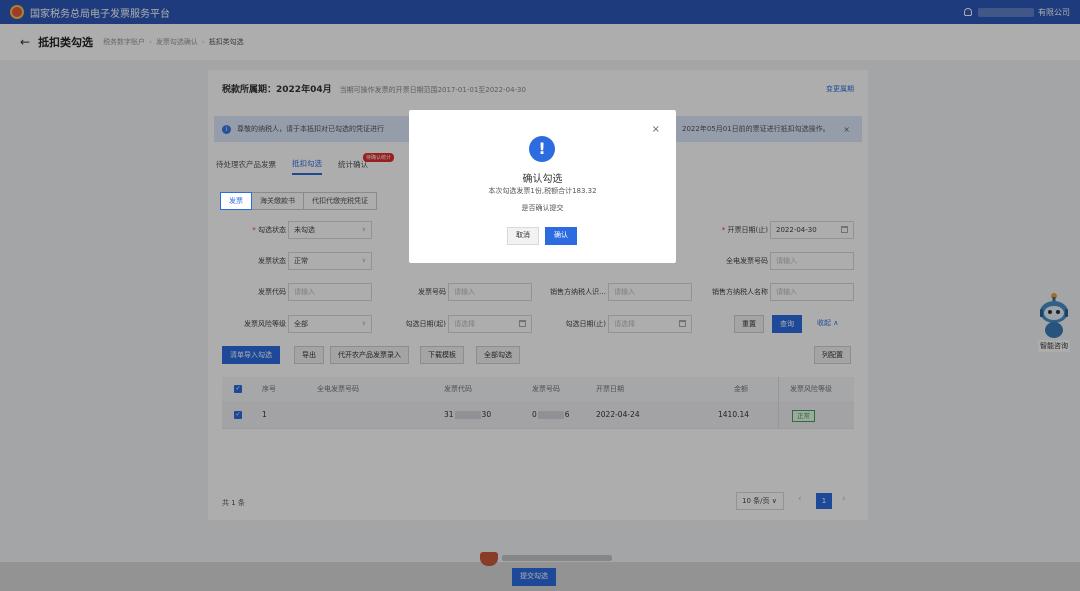 The width and height of the screenshot is (1080, 591). What do you see at coordinates (236, 201) in the screenshot?
I see `subtab-invoice: 发票` at bounding box center [236, 201].